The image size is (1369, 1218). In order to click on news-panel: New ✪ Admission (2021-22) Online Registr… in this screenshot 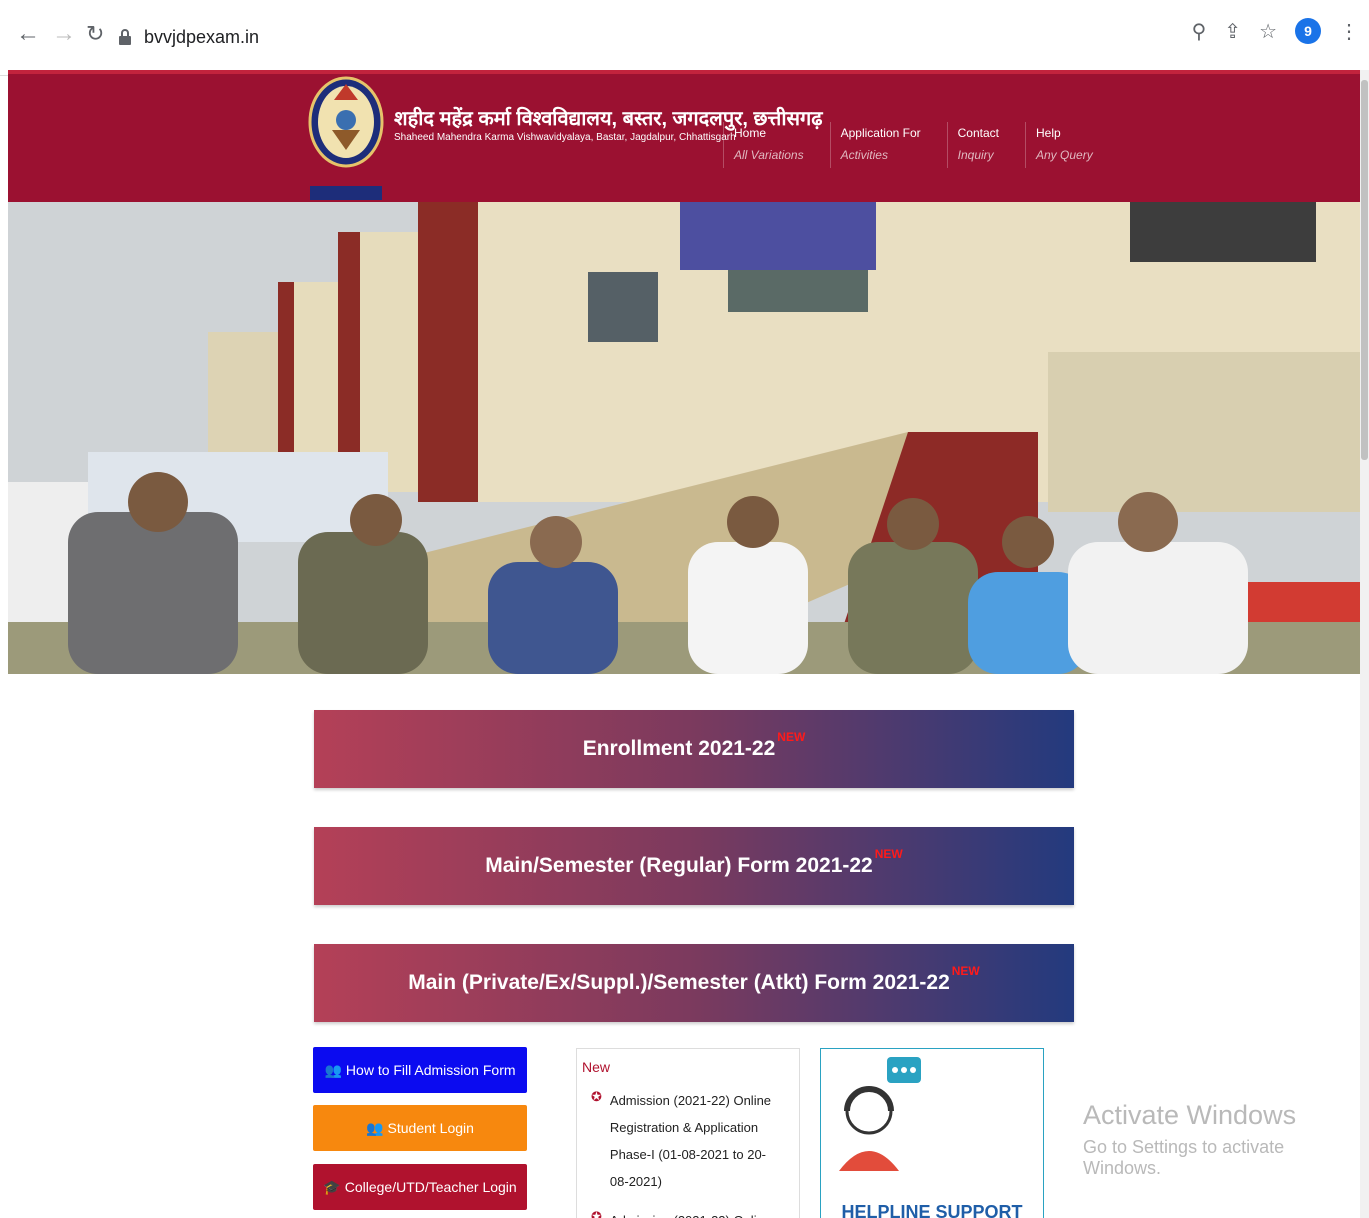, I will do `click(688, 1133)`.